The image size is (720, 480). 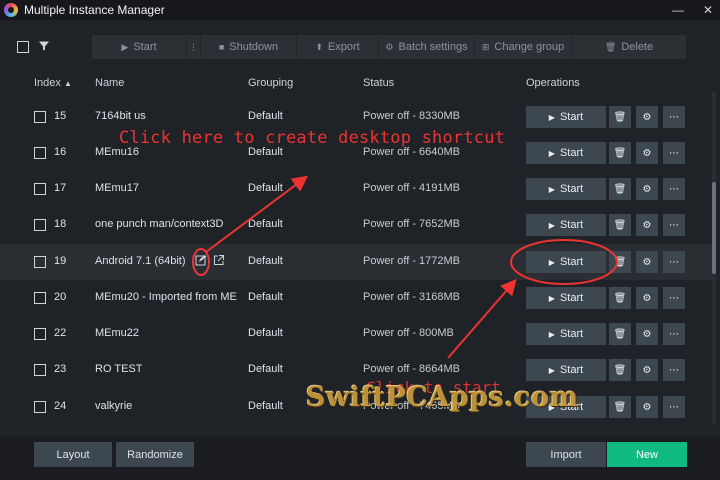 What do you see at coordinates (566, 454) in the screenshot?
I see `import-button: Import` at bounding box center [566, 454].